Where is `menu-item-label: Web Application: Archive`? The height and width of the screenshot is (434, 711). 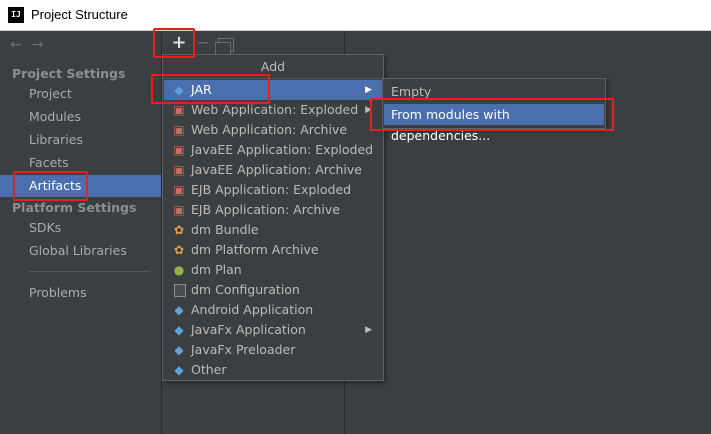
menu-item-label: Web Application: Archive is located at coordinates (269, 129).